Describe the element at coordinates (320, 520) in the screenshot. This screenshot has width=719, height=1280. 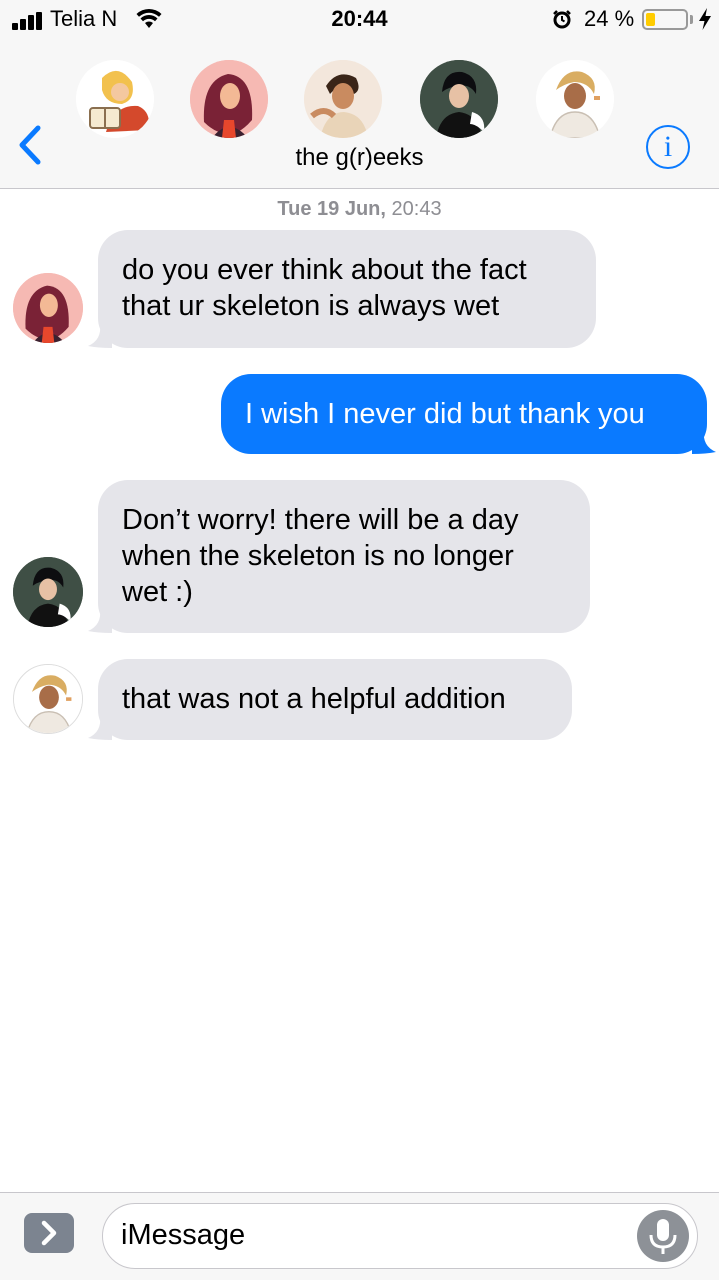
I see `message-line: Don’t worry! there will be a day` at that location.